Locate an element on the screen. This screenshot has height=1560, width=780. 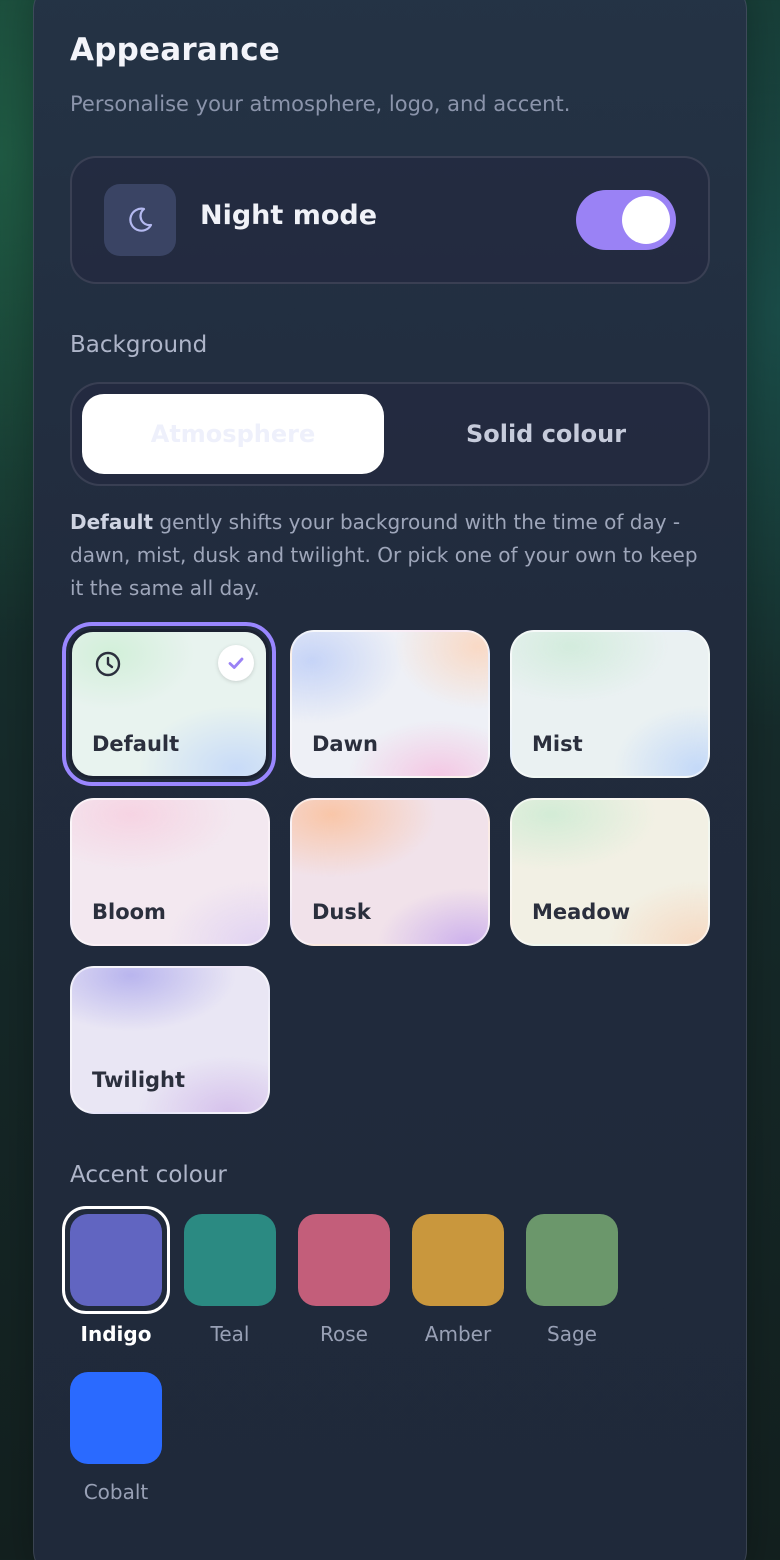
swatch-label-rose: Rose is located at coordinates (344, 1334).